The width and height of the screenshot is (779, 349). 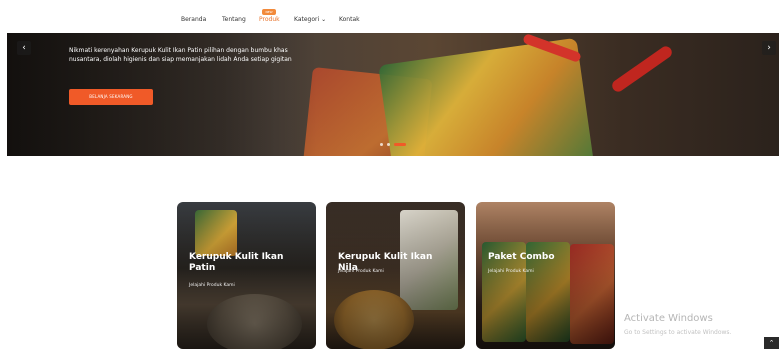 What do you see at coordinates (400, 144) in the screenshot?
I see `slider-dot-active` at bounding box center [400, 144].